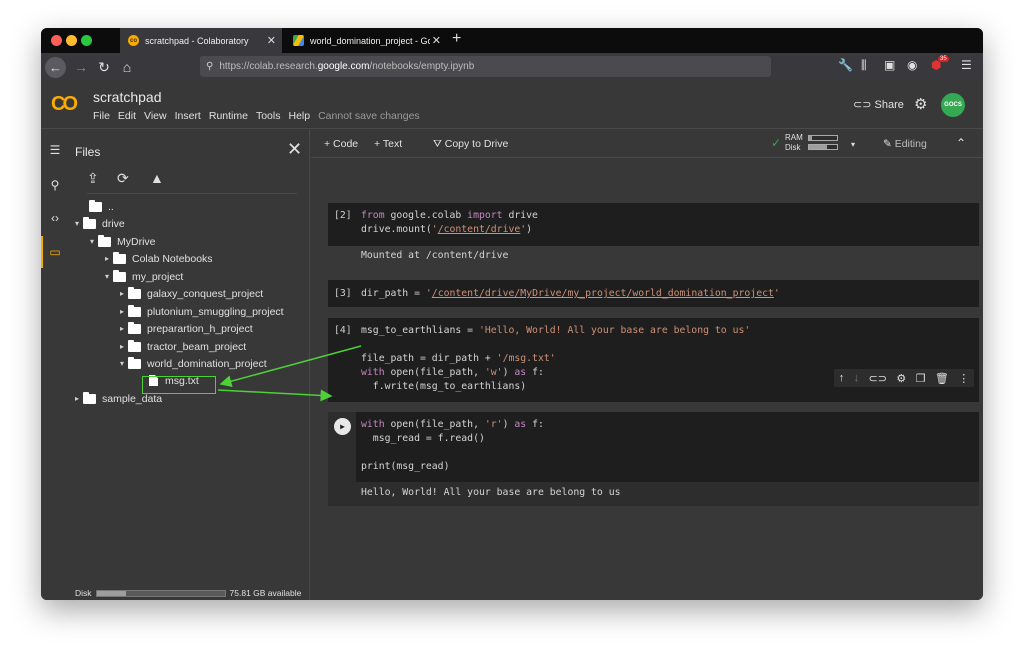 The width and height of the screenshot is (1024, 654). Describe the element at coordinates (113, 223) in the screenshot. I see `tree-item-label: drive` at that location.